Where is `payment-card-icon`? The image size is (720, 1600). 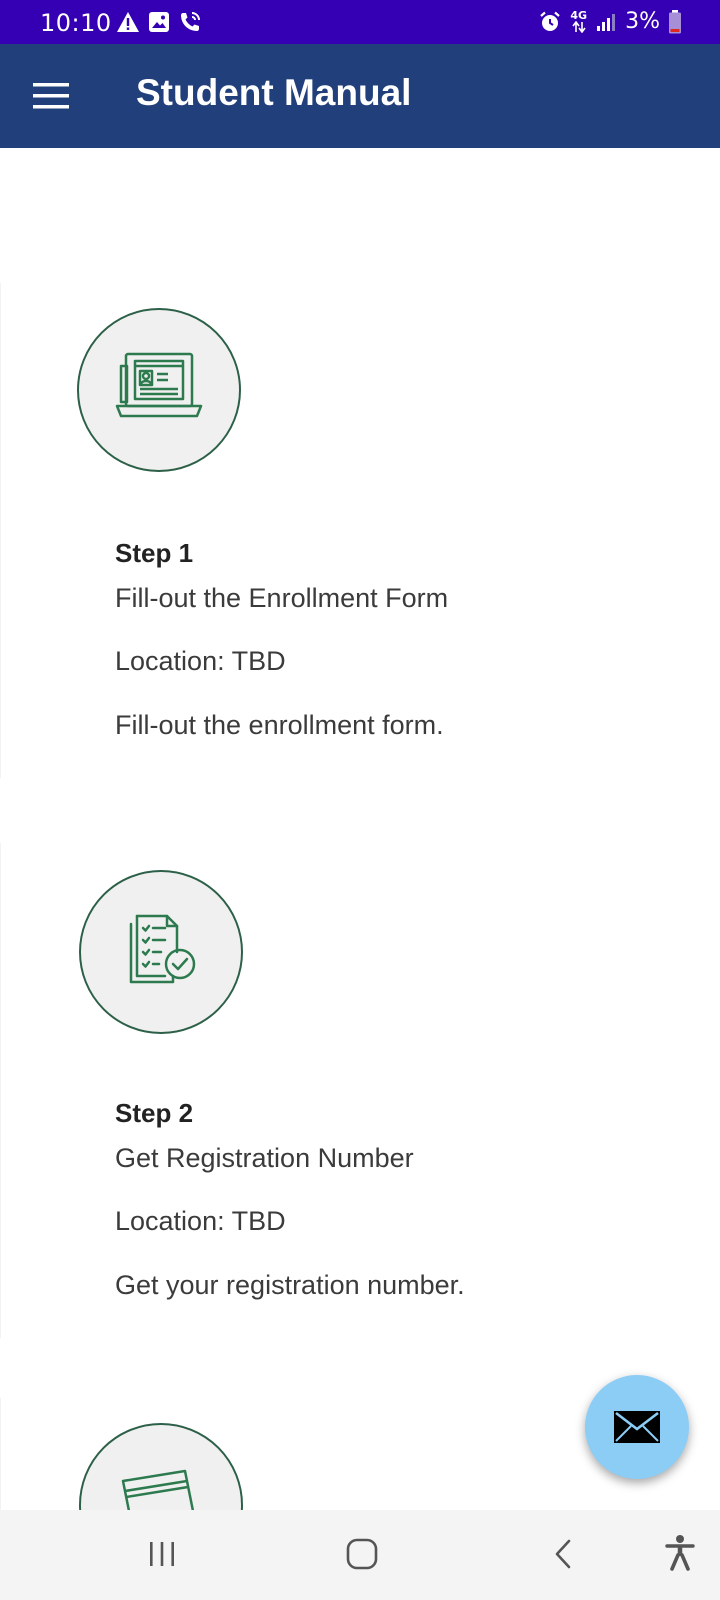 payment-card-icon is located at coordinates (158, 1489).